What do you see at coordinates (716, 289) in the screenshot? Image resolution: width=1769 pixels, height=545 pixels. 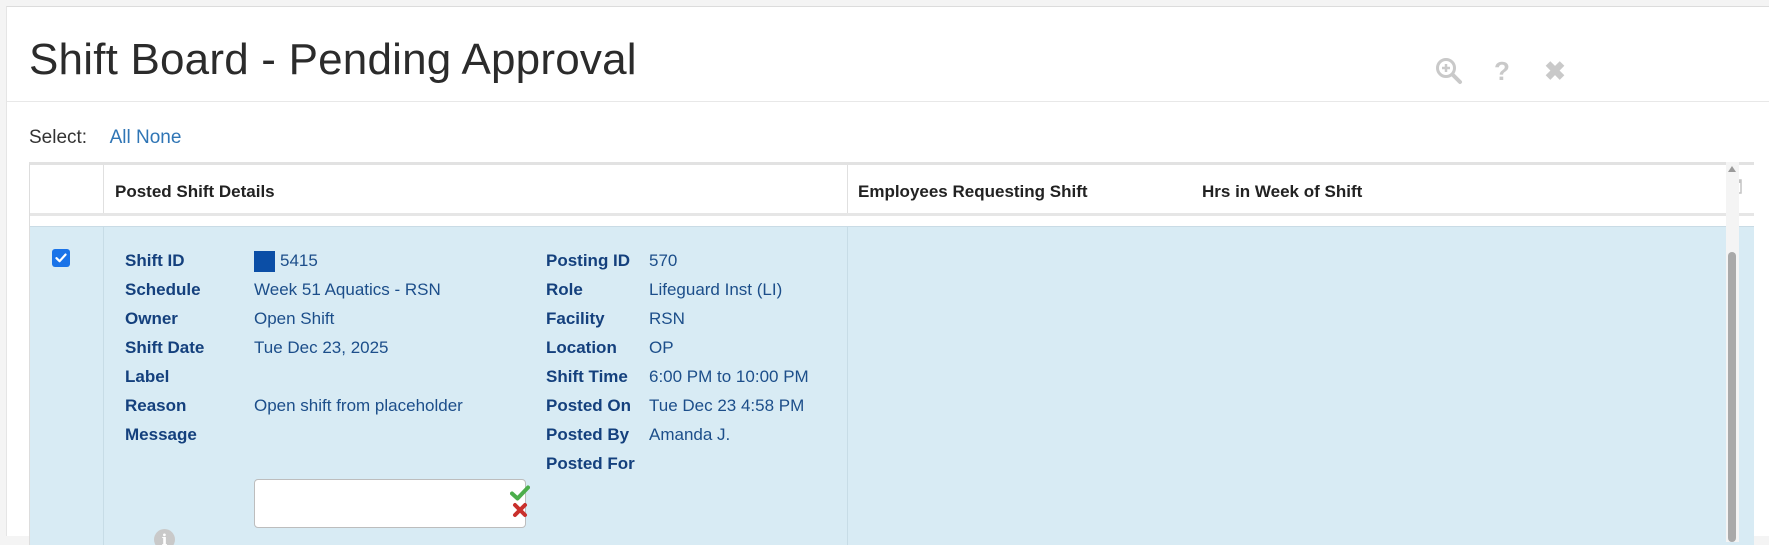 I see `role-value: Lifeguard Inst (LI)` at bounding box center [716, 289].